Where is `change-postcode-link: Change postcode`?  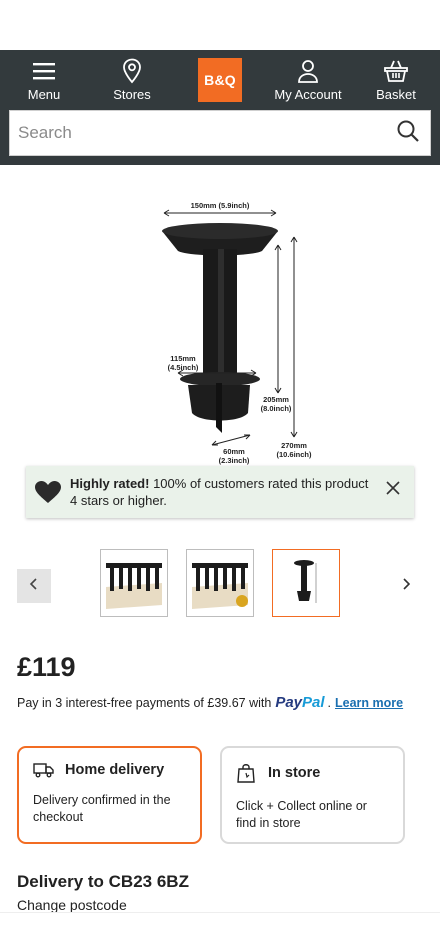
change-postcode-link: Change postcode is located at coordinates (72, 905).